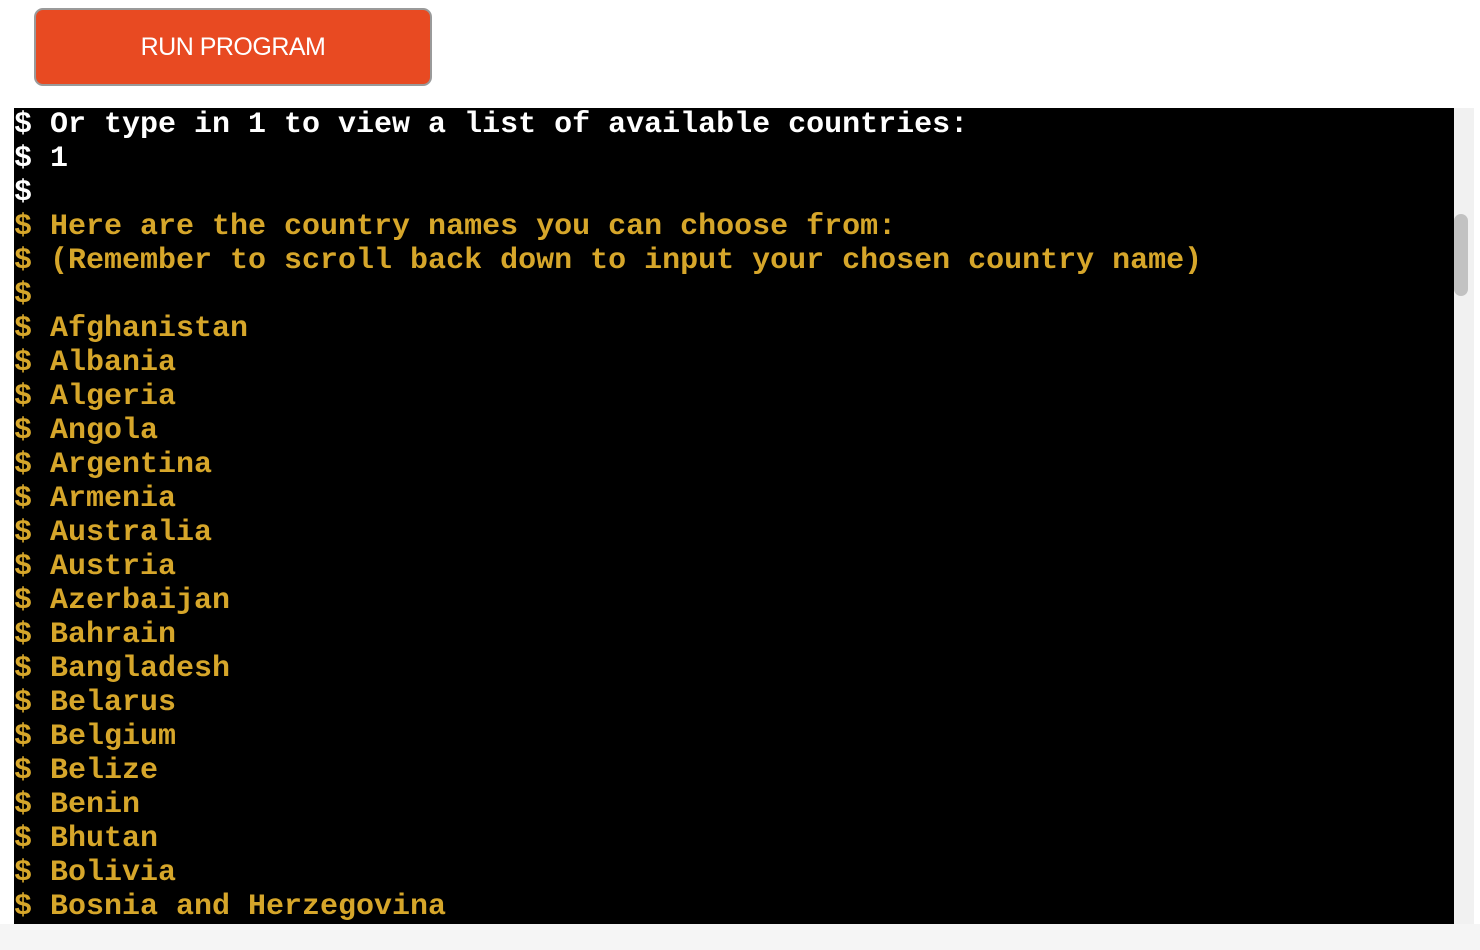 This screenshot has width=1480, height=950. Describe the element at coordinates (608, 533) in the screenshot. I see `terminal-line: $ Australia` at that location.